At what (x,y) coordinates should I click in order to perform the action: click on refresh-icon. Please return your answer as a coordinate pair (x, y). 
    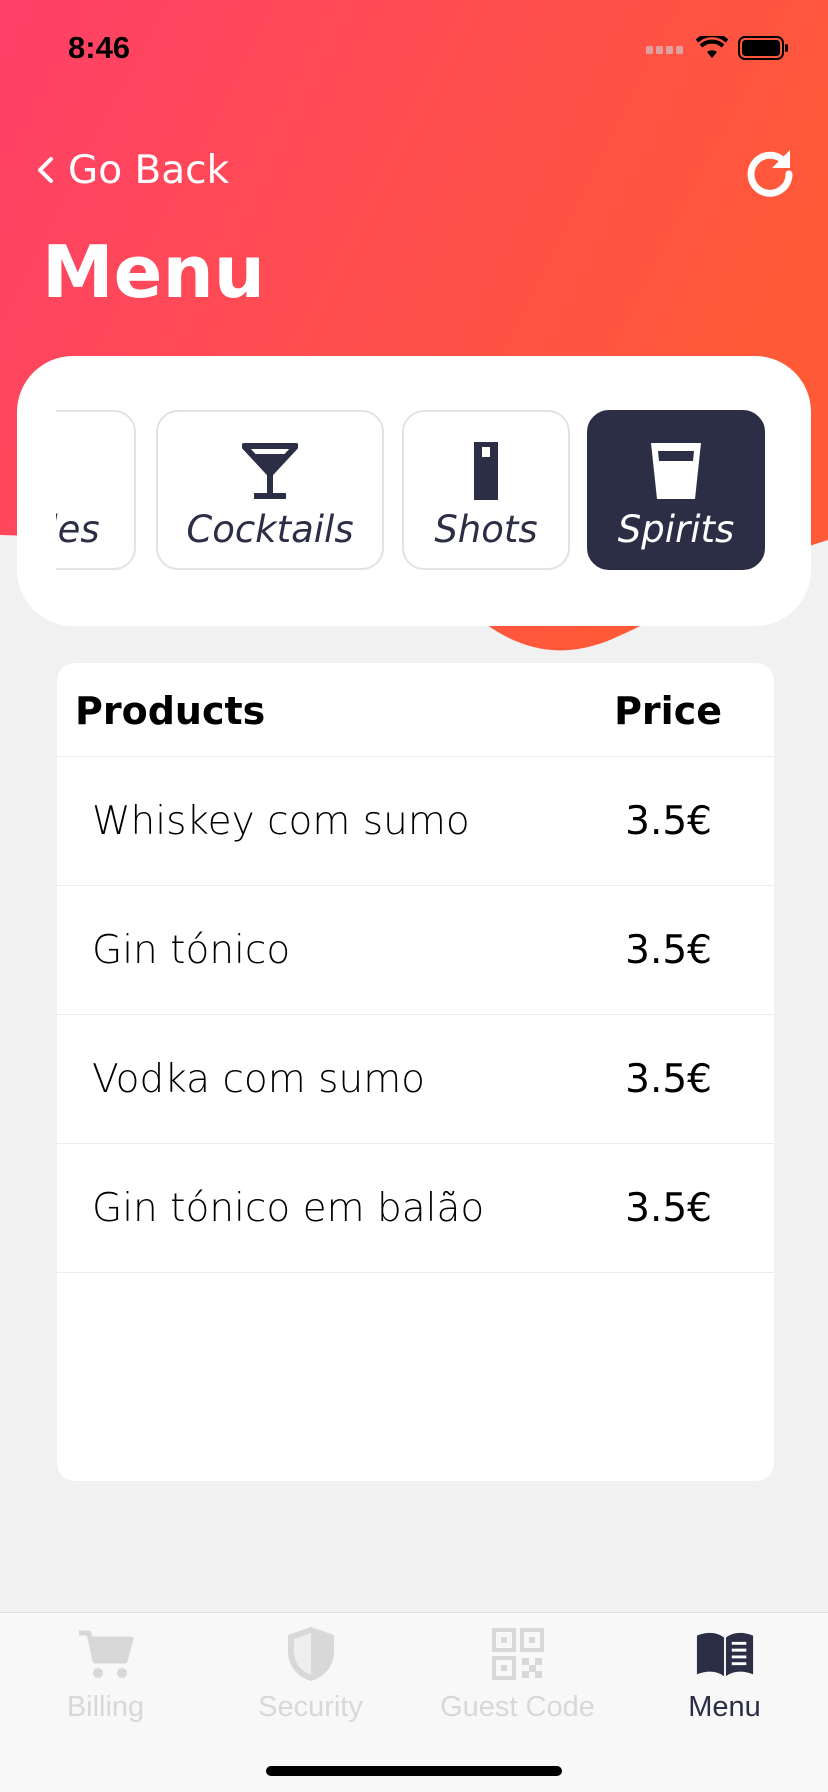
    Looking at the image, I should click on (770, 173).